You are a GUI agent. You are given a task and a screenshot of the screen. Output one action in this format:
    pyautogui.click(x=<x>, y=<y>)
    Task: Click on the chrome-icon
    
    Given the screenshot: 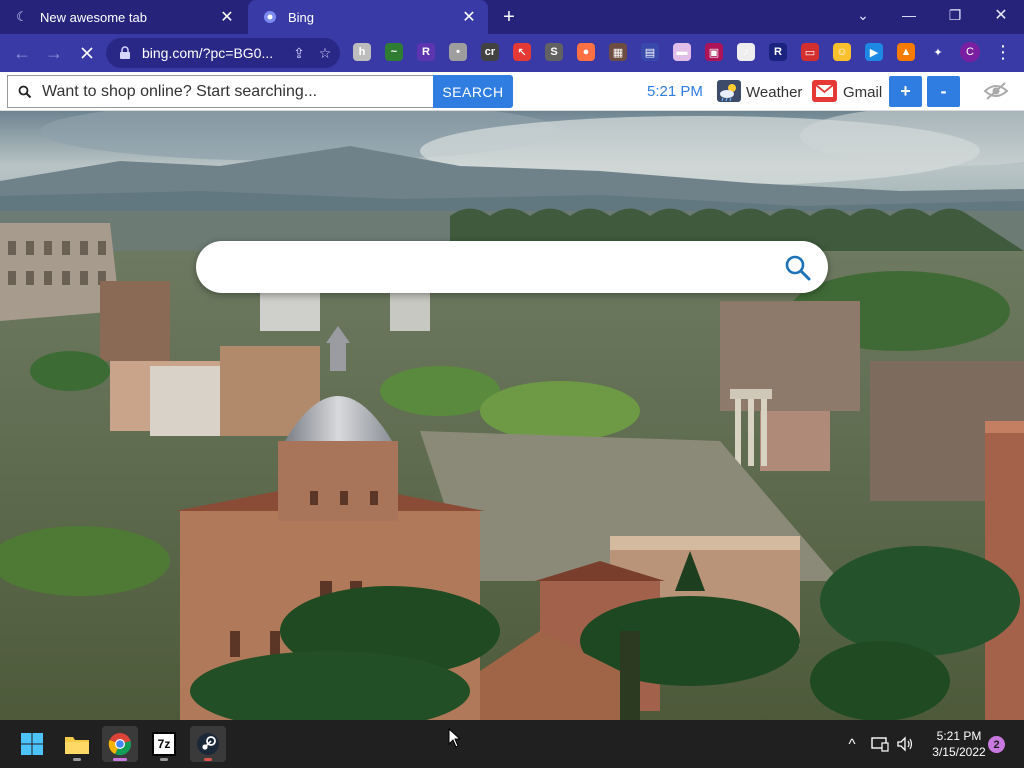 What is the action you would take?
    pyautogui.click(x=119, y=744)
    